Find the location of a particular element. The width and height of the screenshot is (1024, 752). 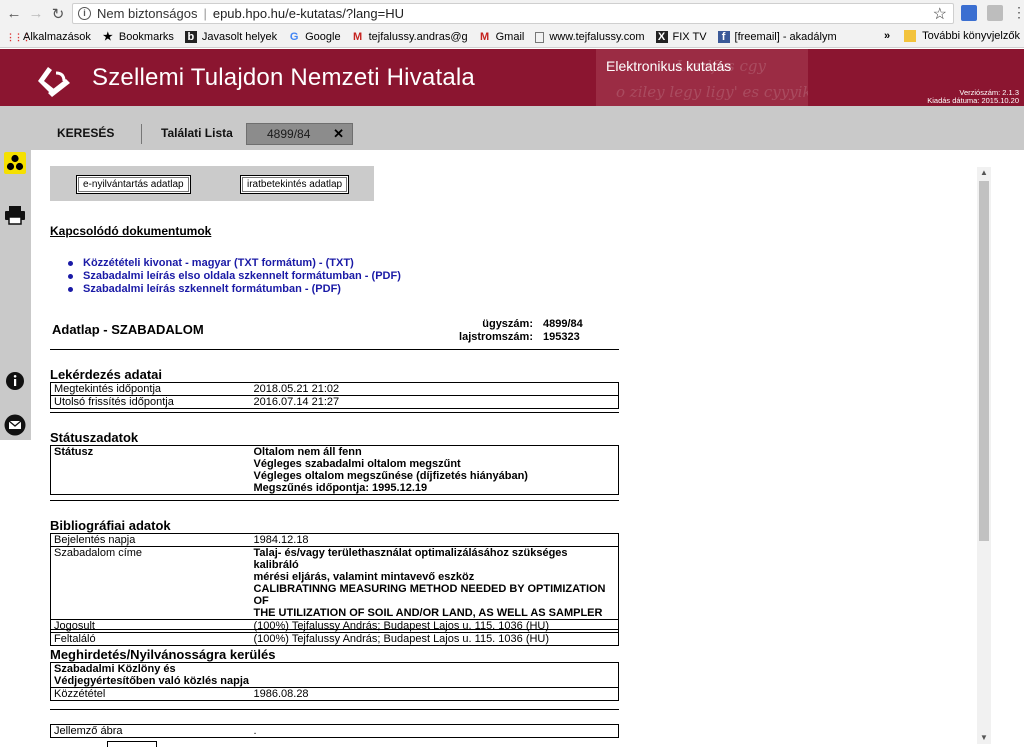

bookmark-label: Gmail is located at coordinates (510, 37).